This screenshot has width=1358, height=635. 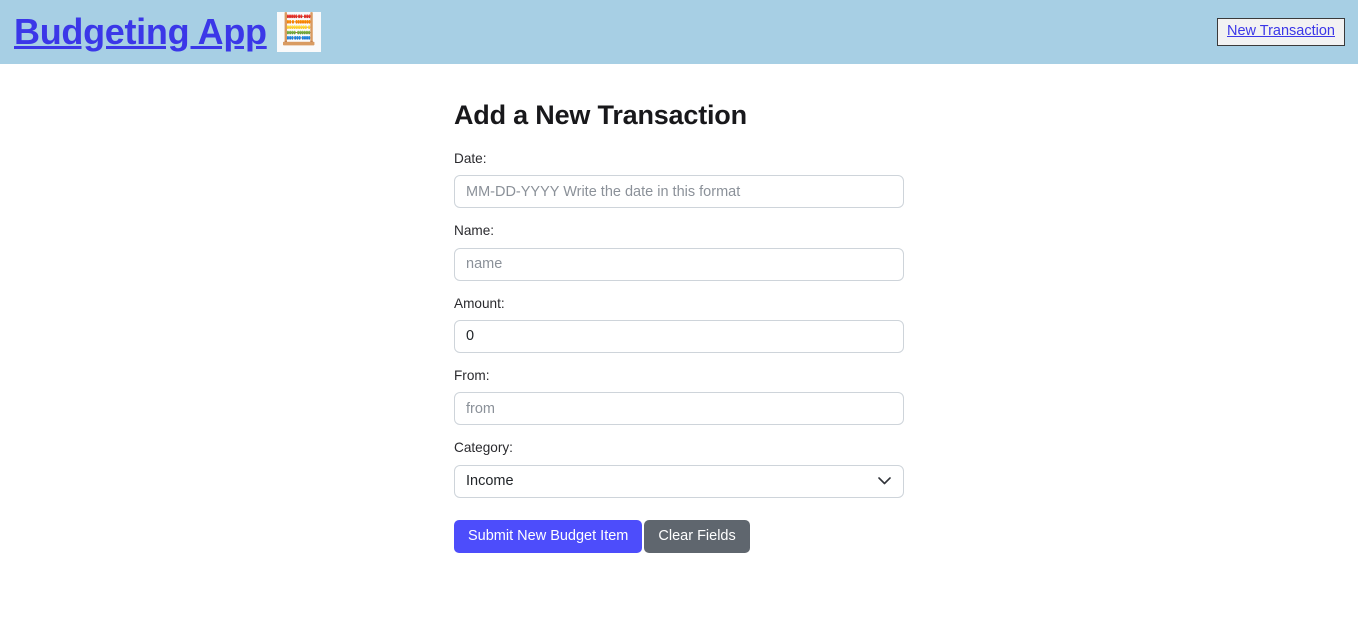 What do you see at coordinates (140, 32) in the screenshot?
I see `brand-link: Budgeting App` at bounding box center [140, 32].